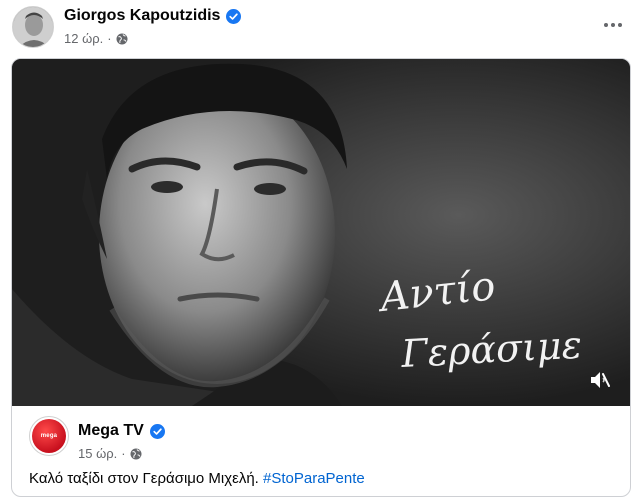 Image resolution: width=640 pixels, height=504 pixels. What do you see at coordinates (144, 478) in the screenshot?
I see `post-text-body: Καλό ταξίδι στον Γεράσιμο Μιχελή.` at bounding box center [144, 478].